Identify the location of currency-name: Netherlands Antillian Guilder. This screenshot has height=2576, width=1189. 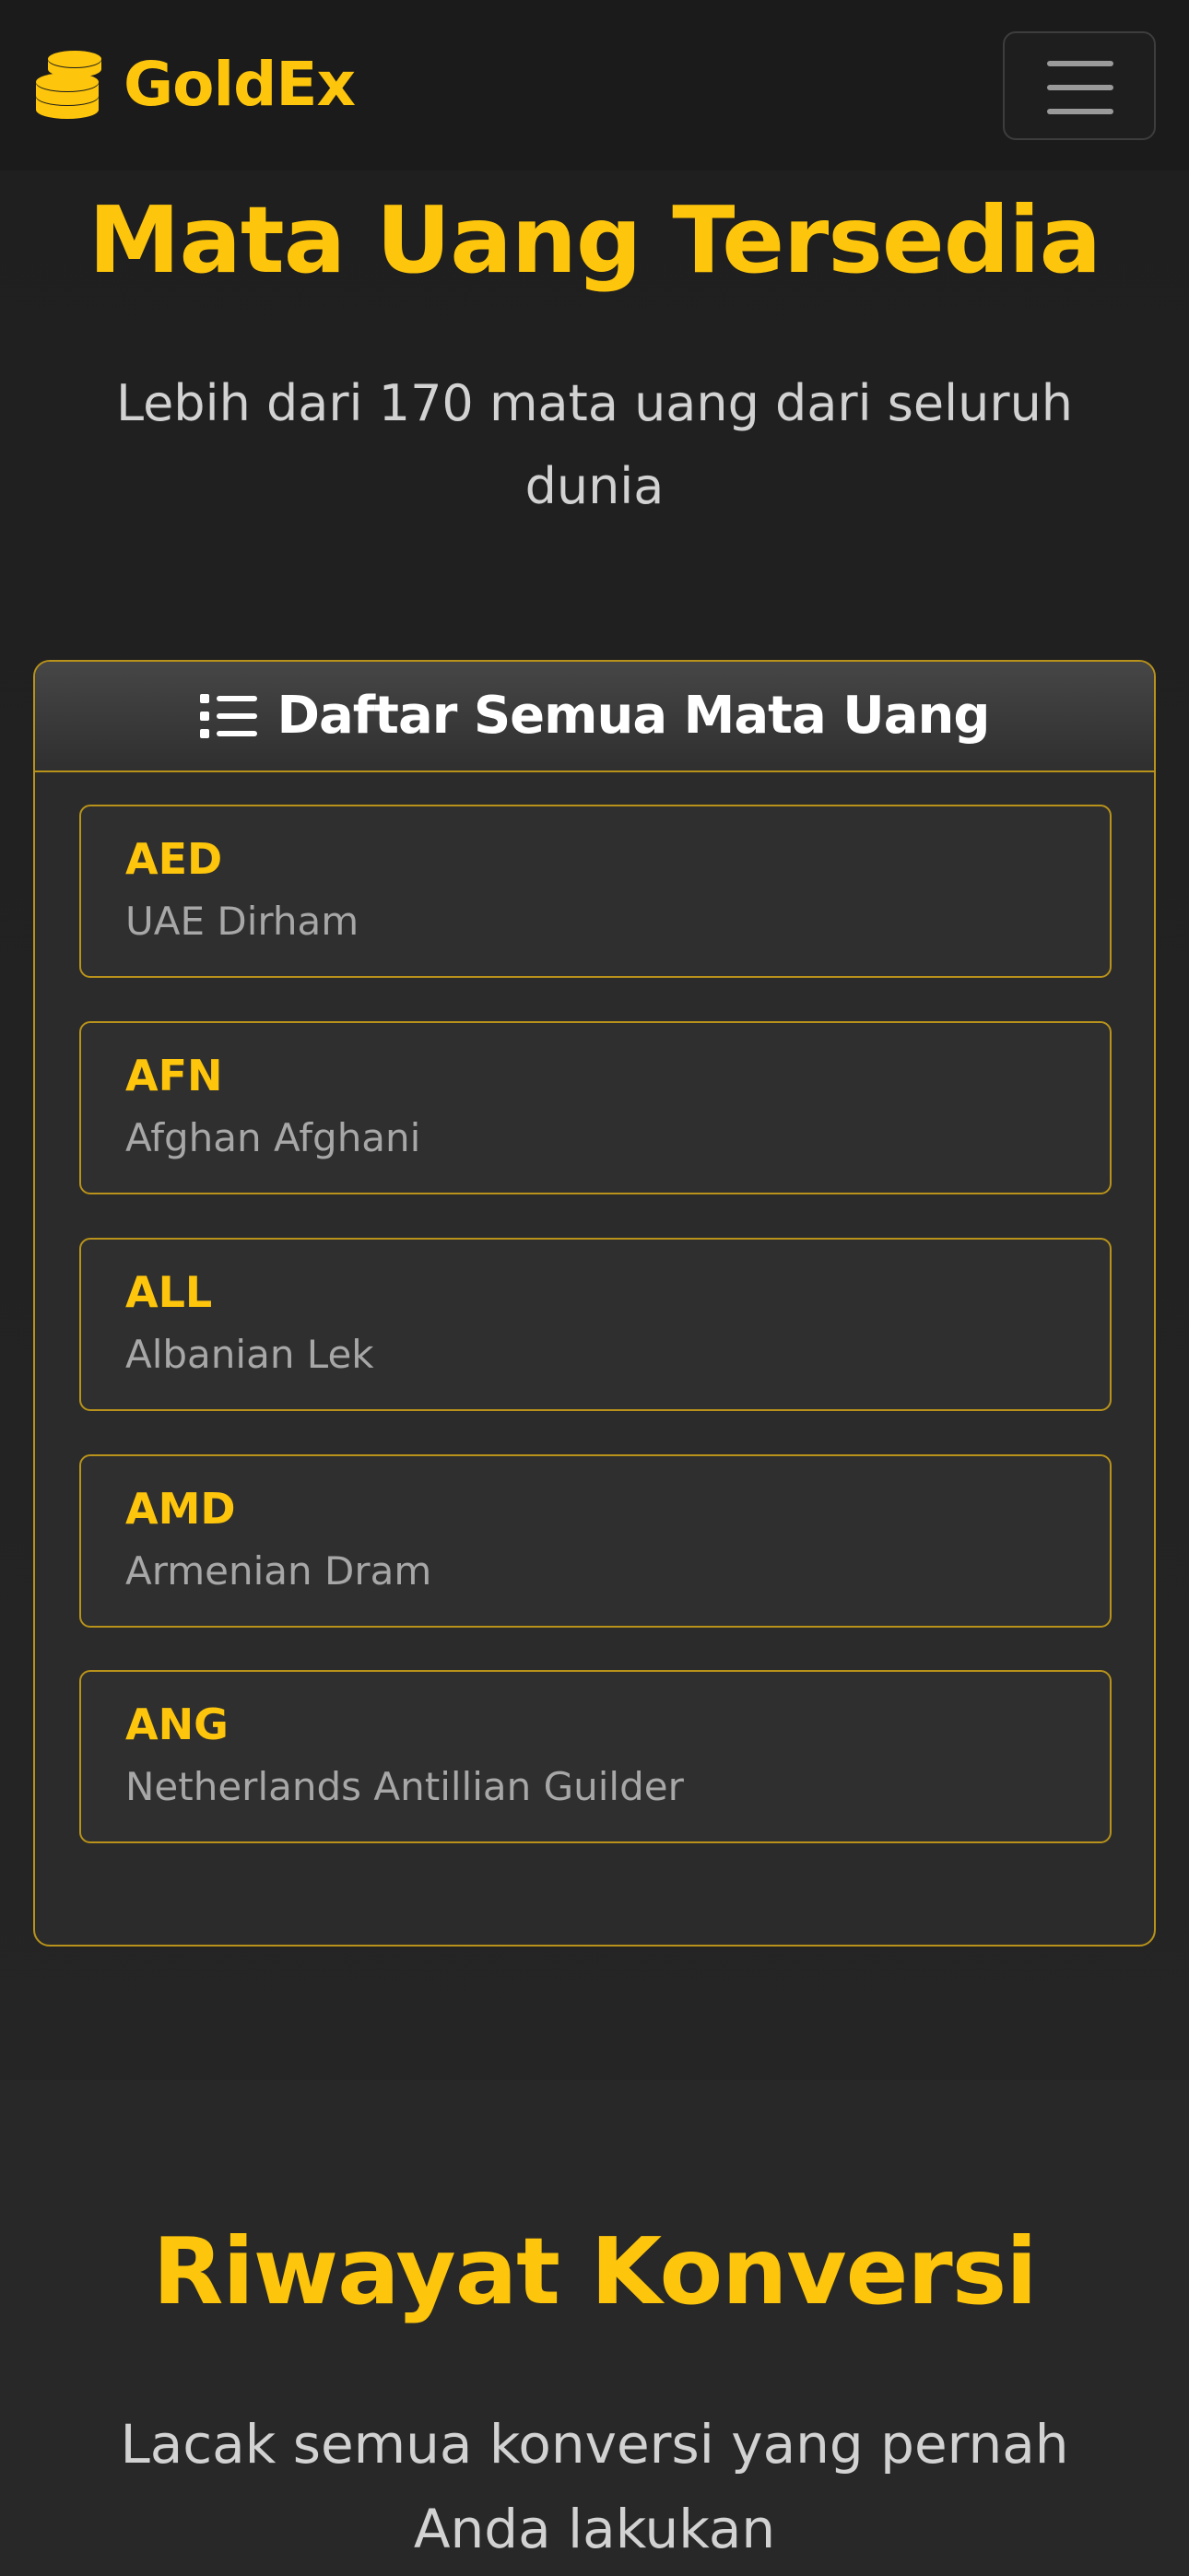
(405, 1786).